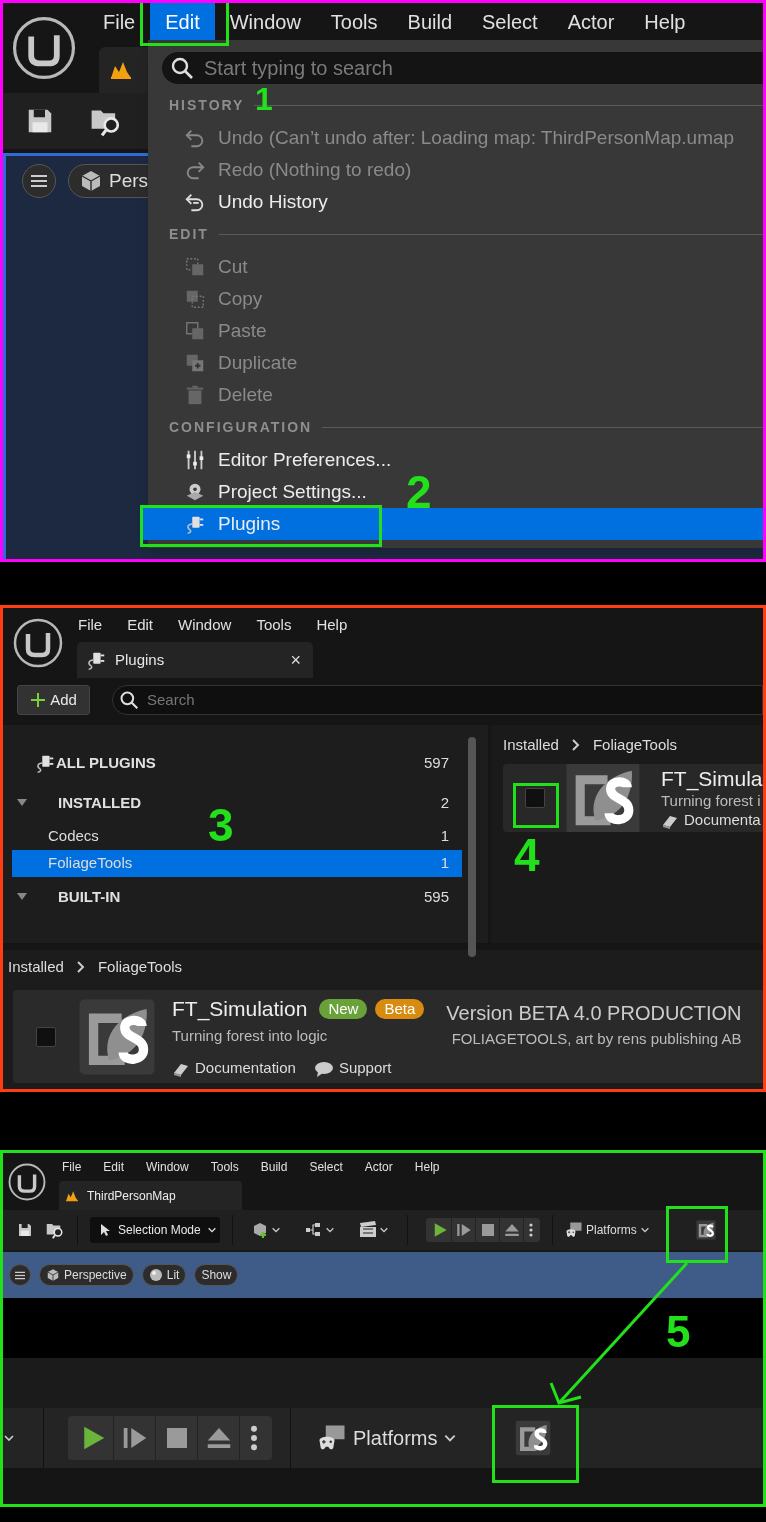 Image resolution: width=766 pixels, height=1522 pixels. Describe the element at coordinates (365, 1068) in the screenshot. I see `support-link: Support` at that location.